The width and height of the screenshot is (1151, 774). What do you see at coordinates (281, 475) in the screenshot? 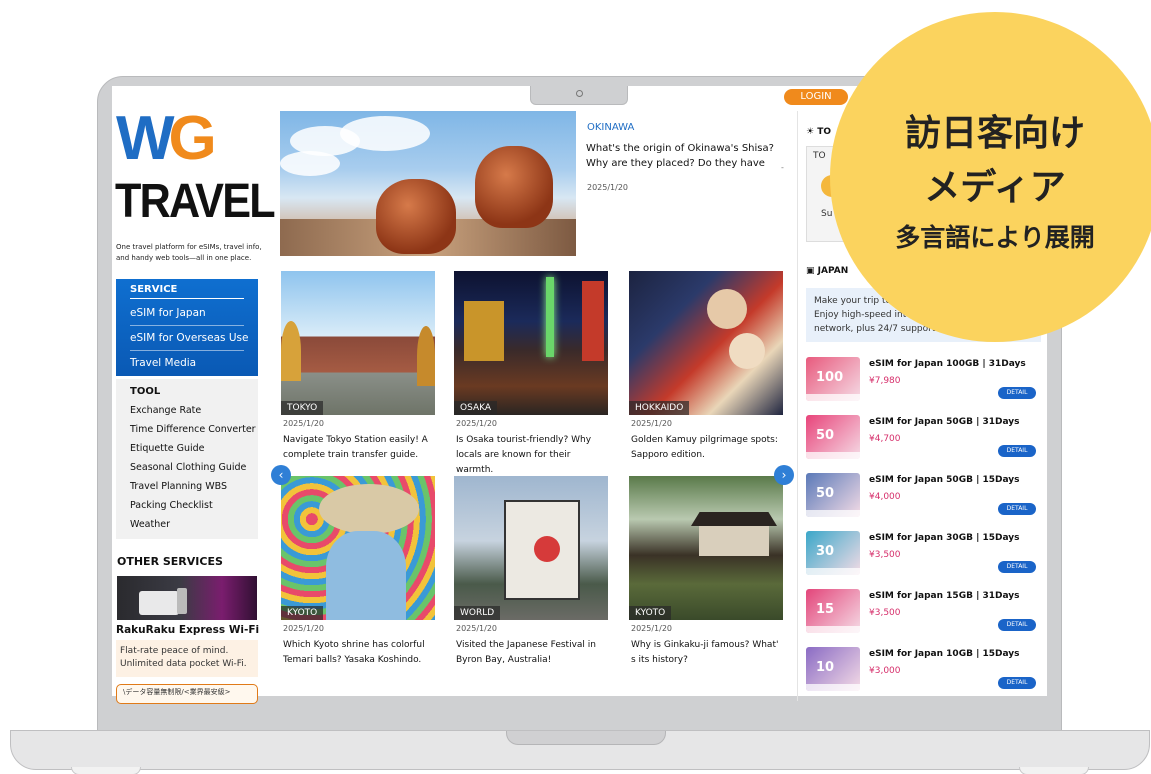
I see `carousel-prev-icon: ‹` at bounding box center [281, 475].